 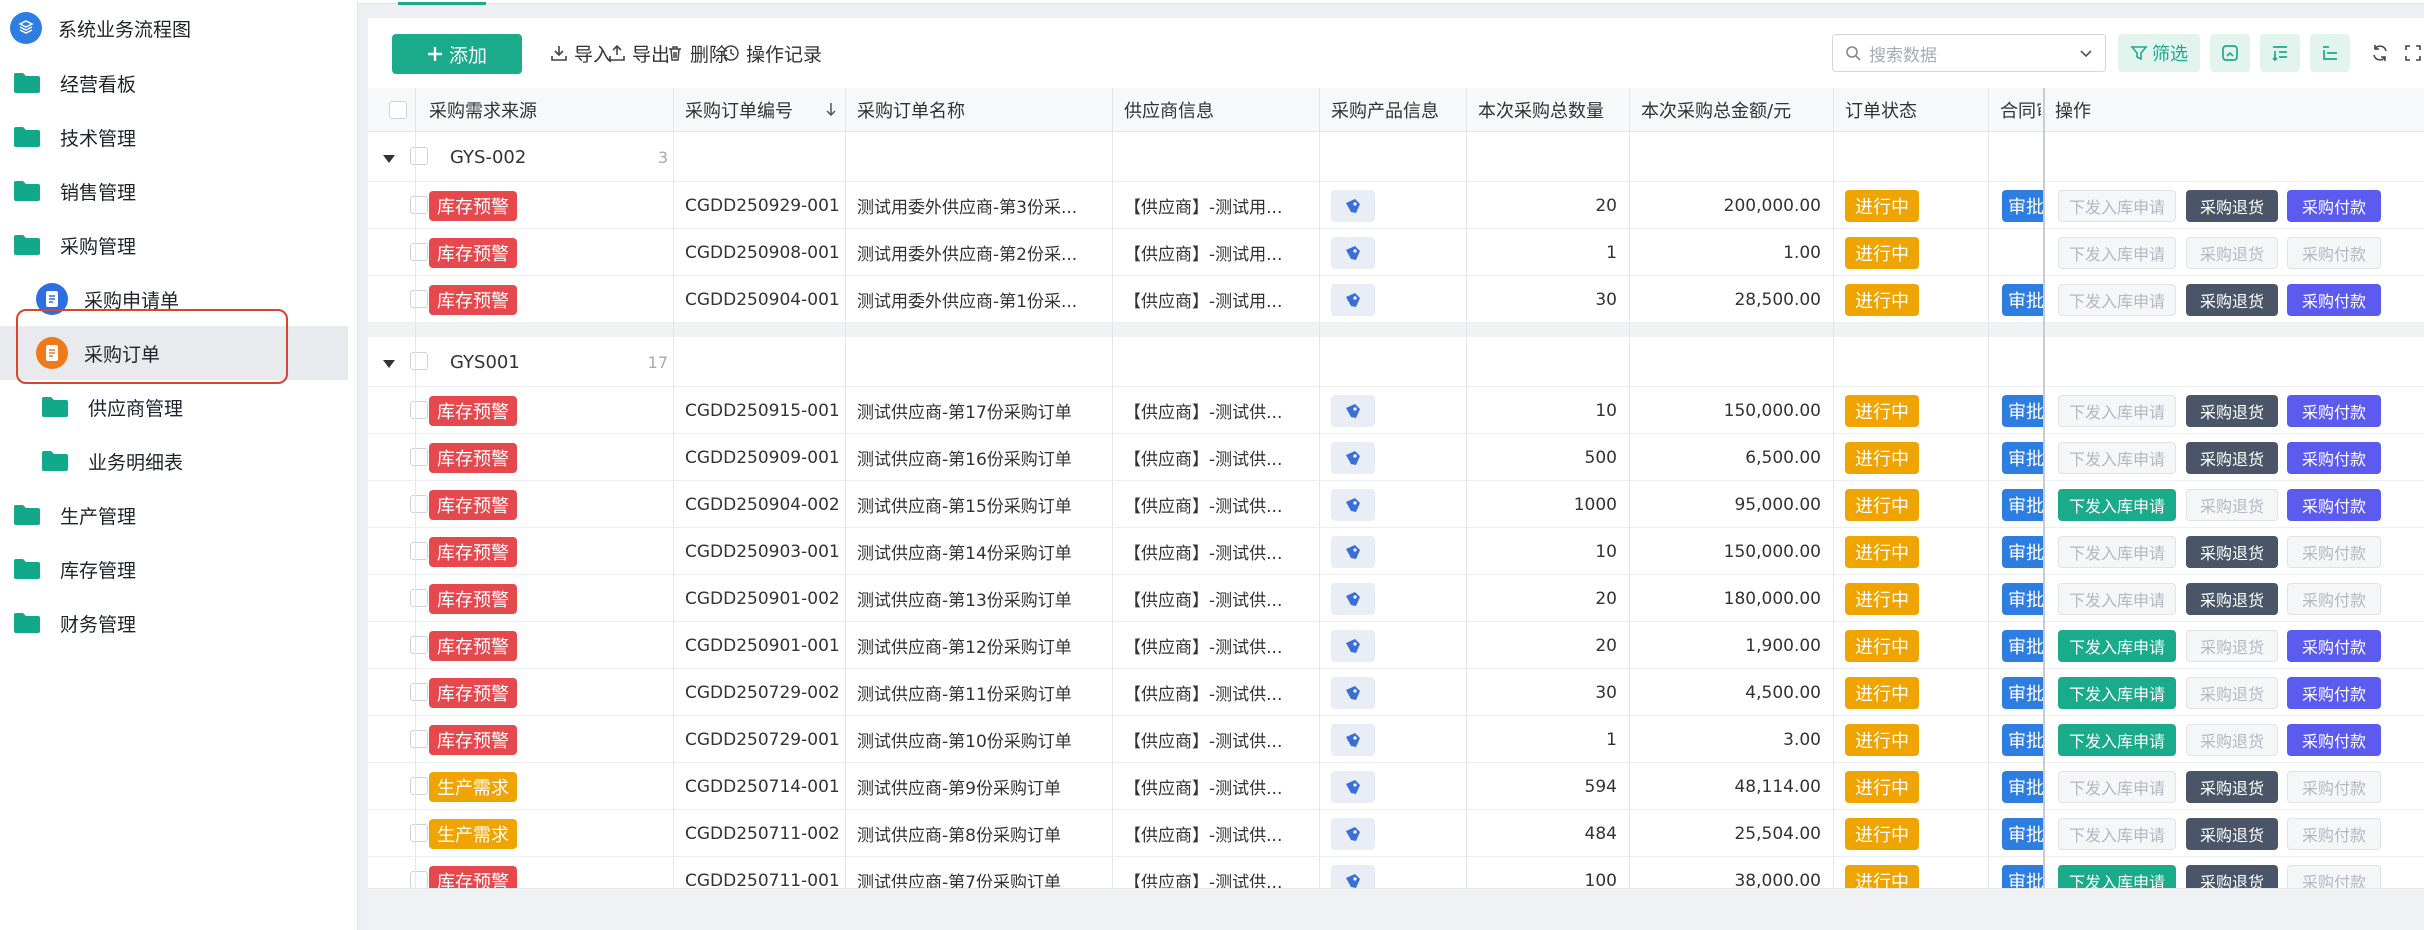 What do you see at coordinates (831, 110) in the screenshot?
I see `sort-arrow-icon` at bounding box center [831, 110].